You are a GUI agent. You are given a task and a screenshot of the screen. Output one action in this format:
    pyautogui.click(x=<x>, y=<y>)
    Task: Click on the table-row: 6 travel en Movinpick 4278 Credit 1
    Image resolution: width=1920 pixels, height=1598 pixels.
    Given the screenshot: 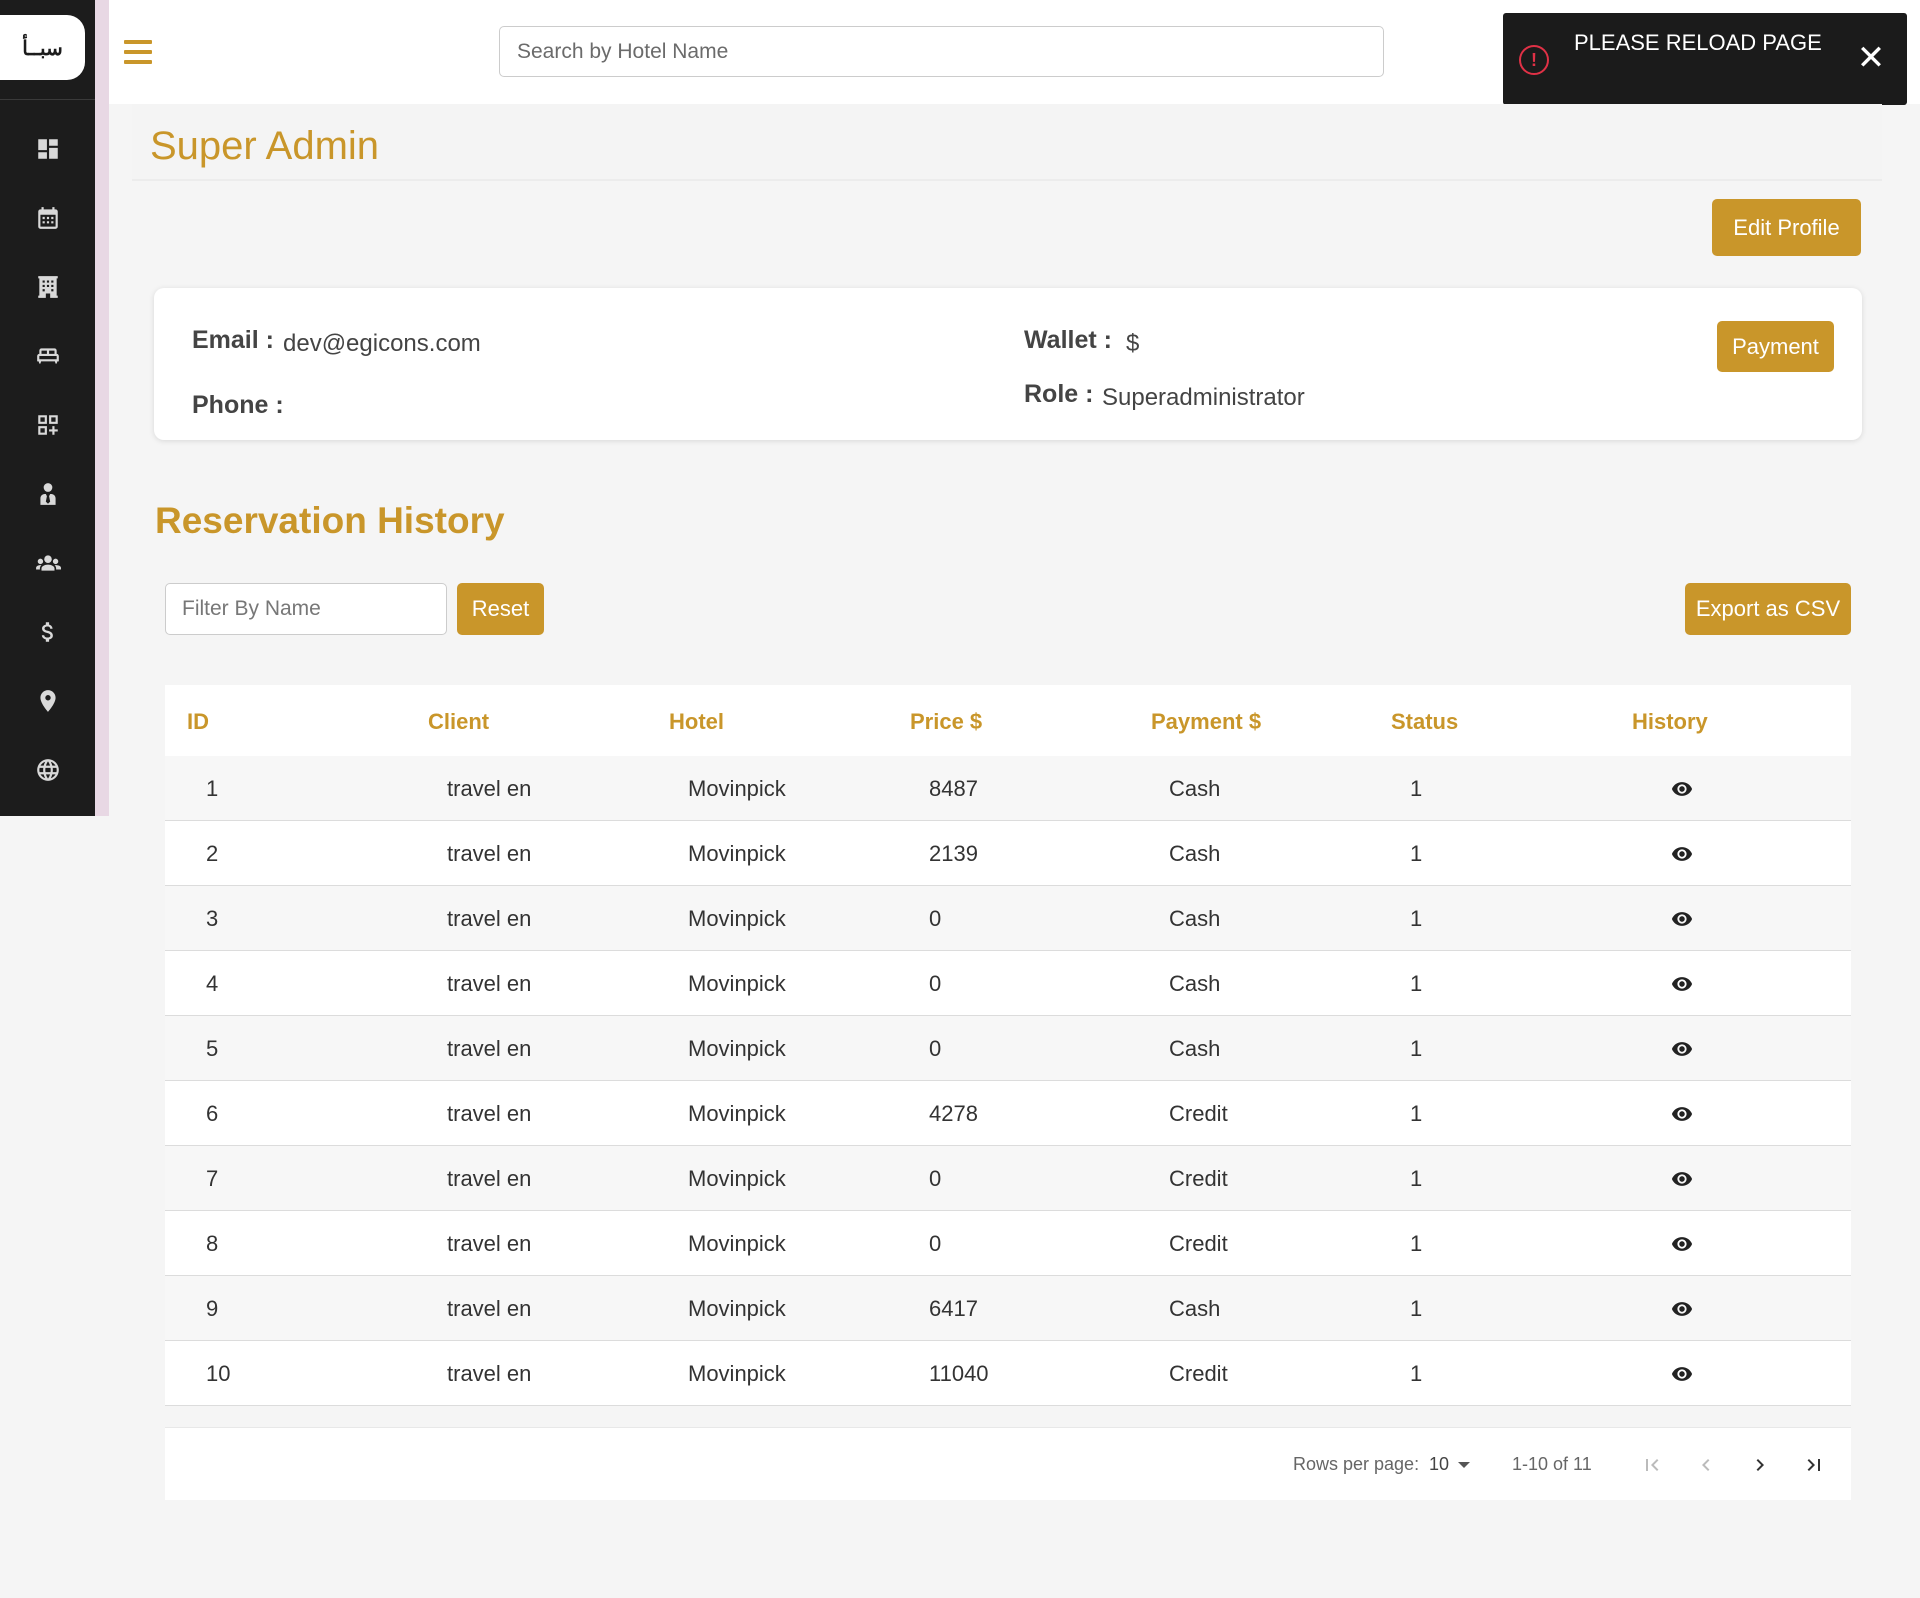 What is the action you would take?
    pyautogui.click(x=1008, y=1113)
    